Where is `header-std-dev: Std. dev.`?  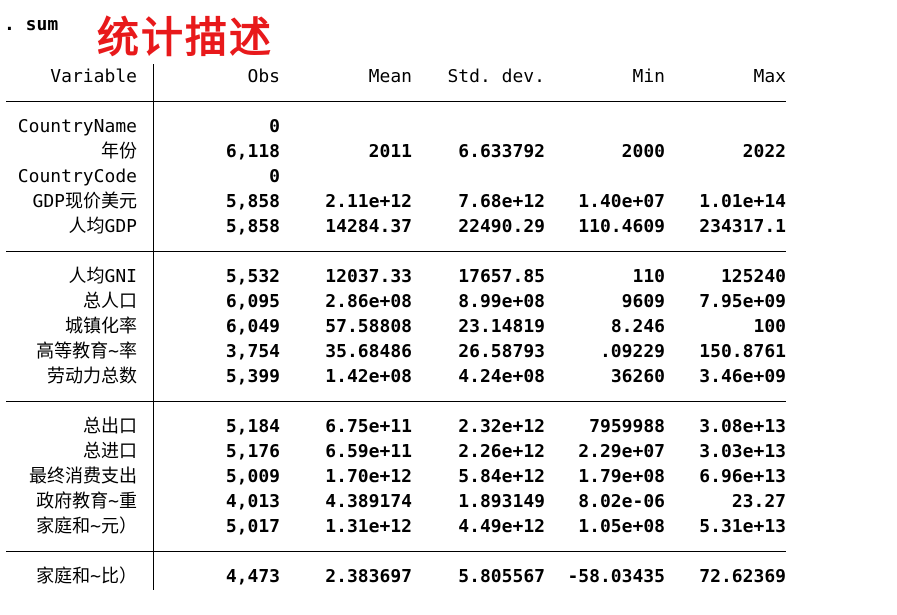
header-std-dev: Std. dev. is located at coordinates (496, 76).